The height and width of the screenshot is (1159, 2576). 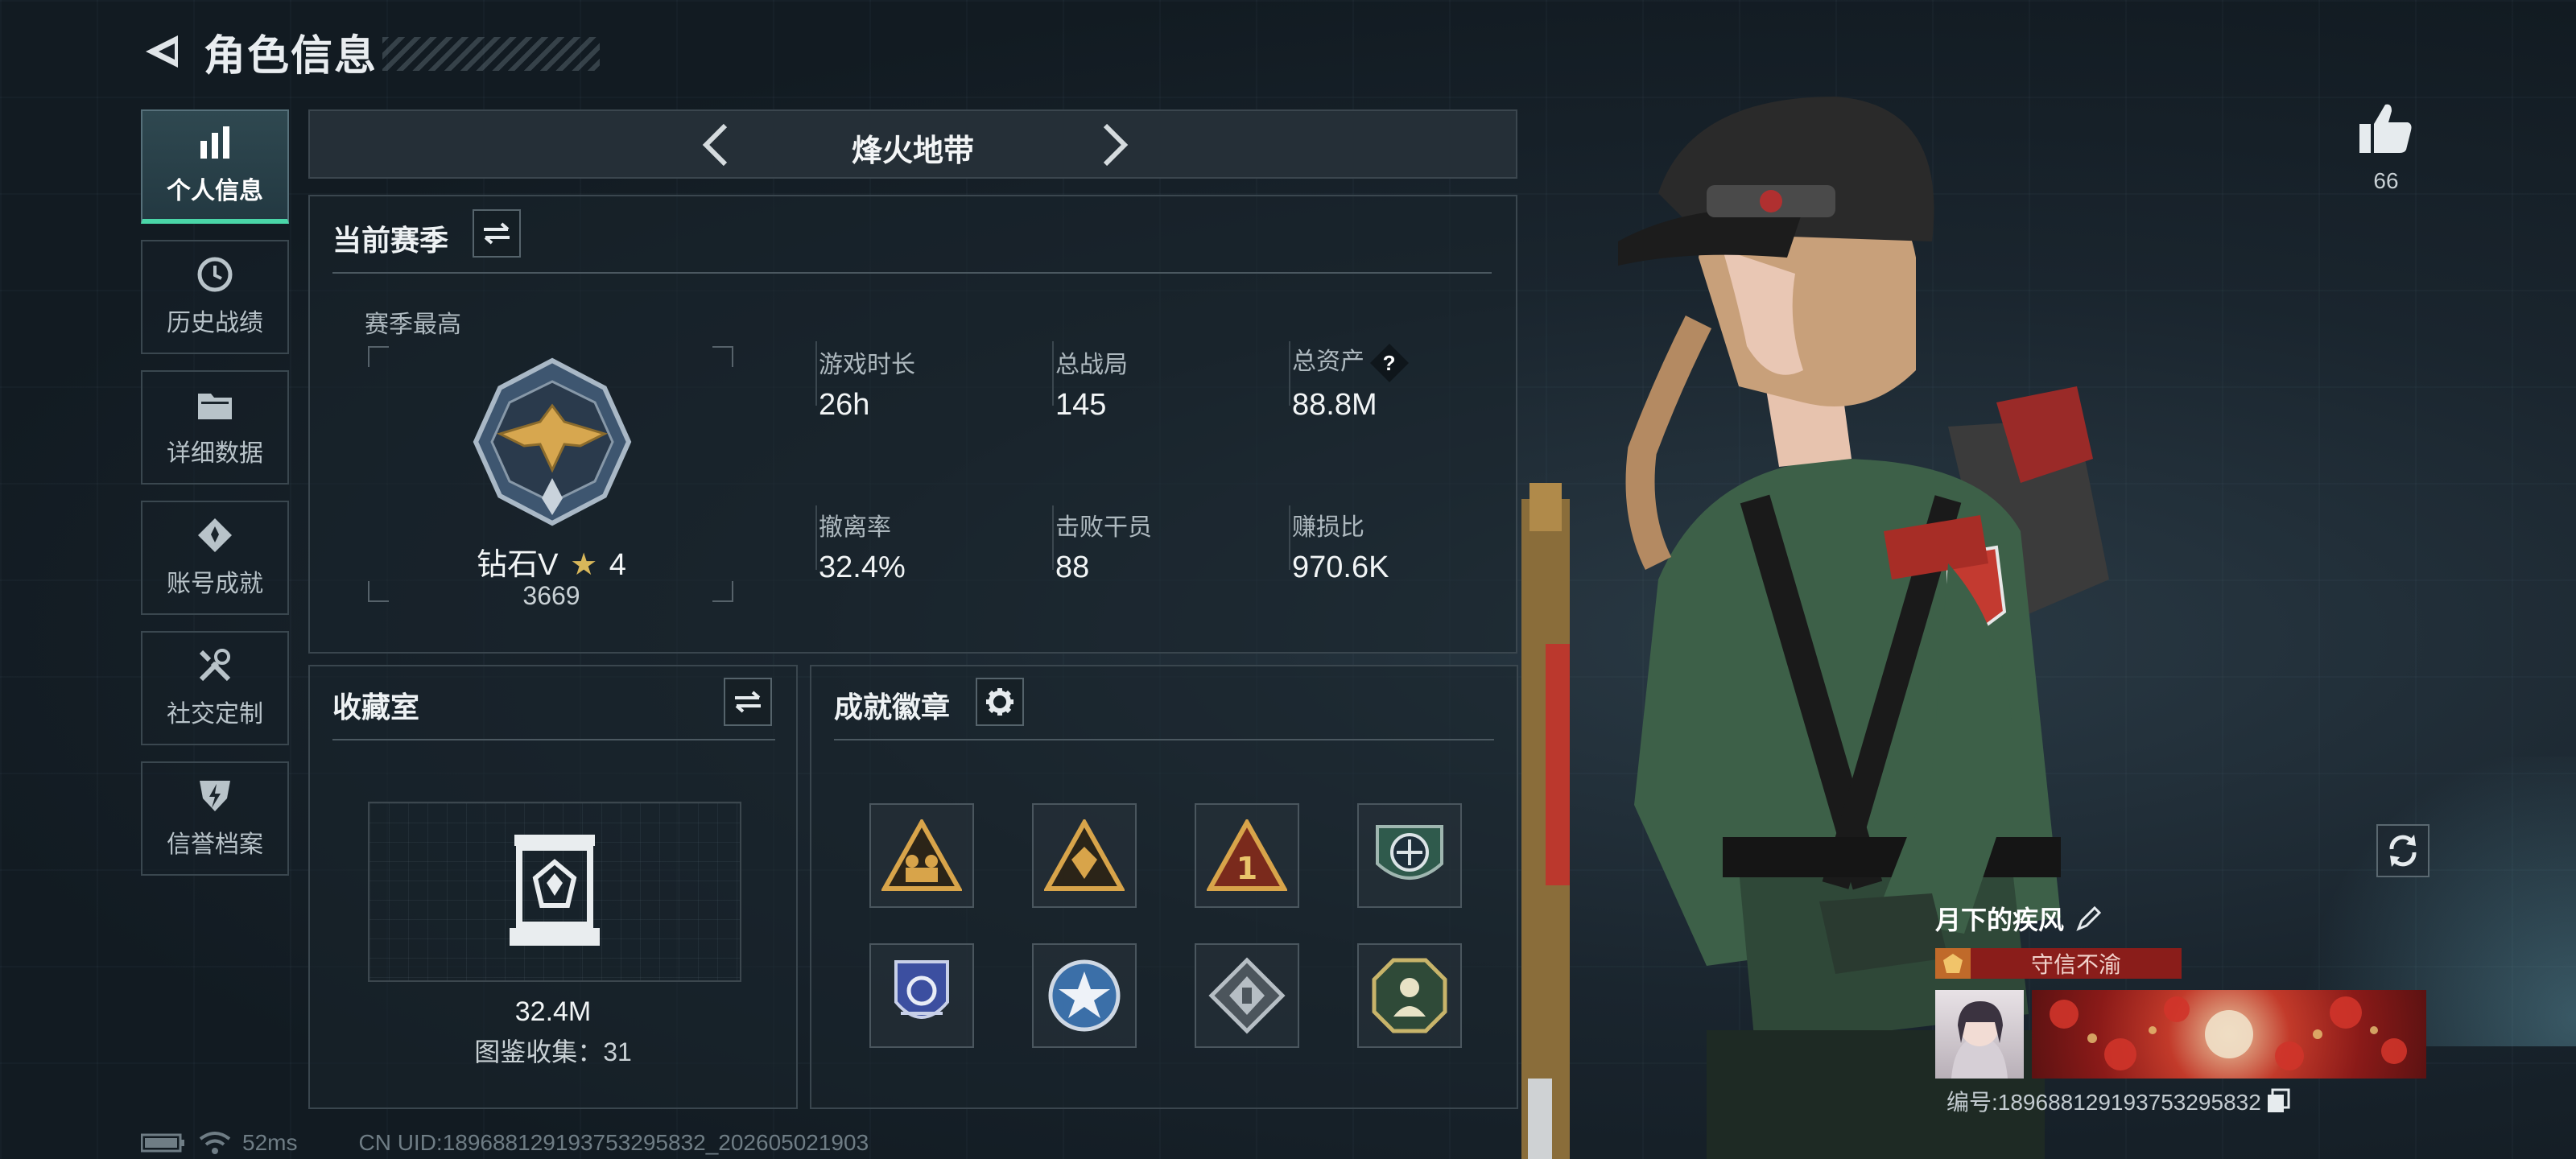 What do you see at coordinates (2089, 919) in the screenshot?
I see `edit-icon` at bounding box center [2089, 919].